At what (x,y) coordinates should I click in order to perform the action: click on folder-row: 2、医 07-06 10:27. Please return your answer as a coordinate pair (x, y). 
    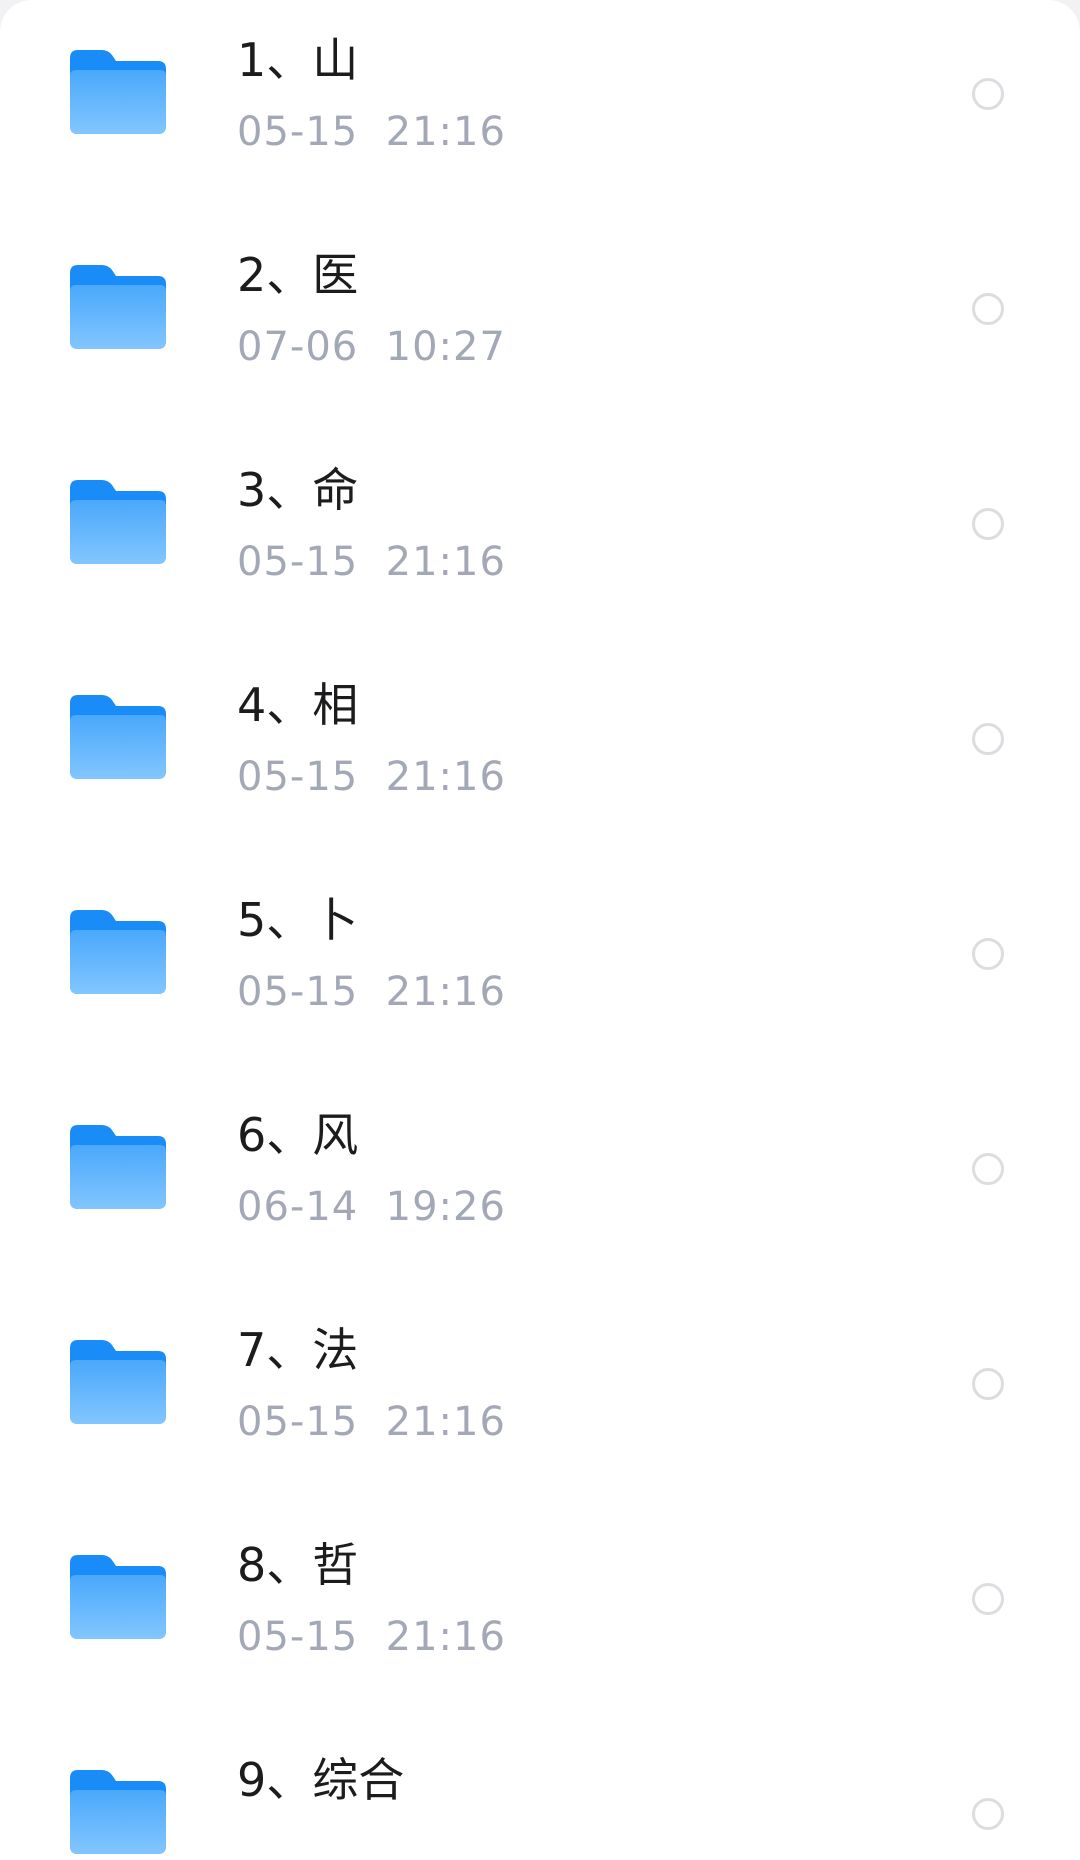
    Looking at the image, I should click on (540, 322).